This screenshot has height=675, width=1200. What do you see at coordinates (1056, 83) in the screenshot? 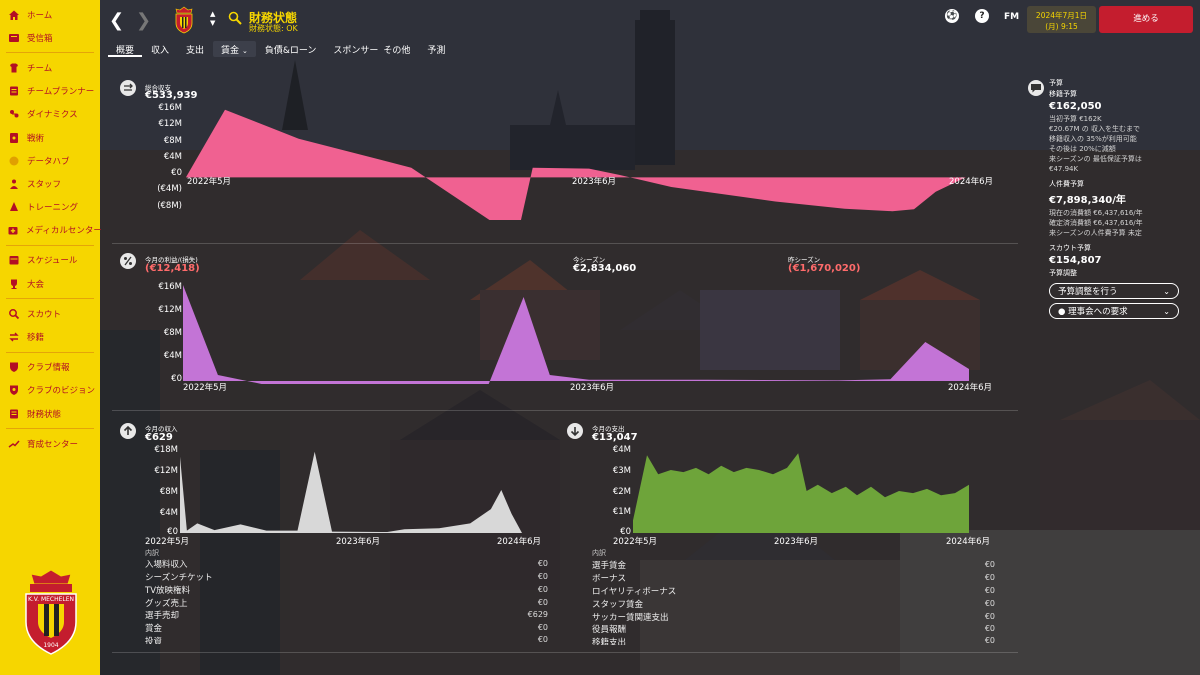
I see `budget-heading: 予算` at bounding box center [1056, 83].